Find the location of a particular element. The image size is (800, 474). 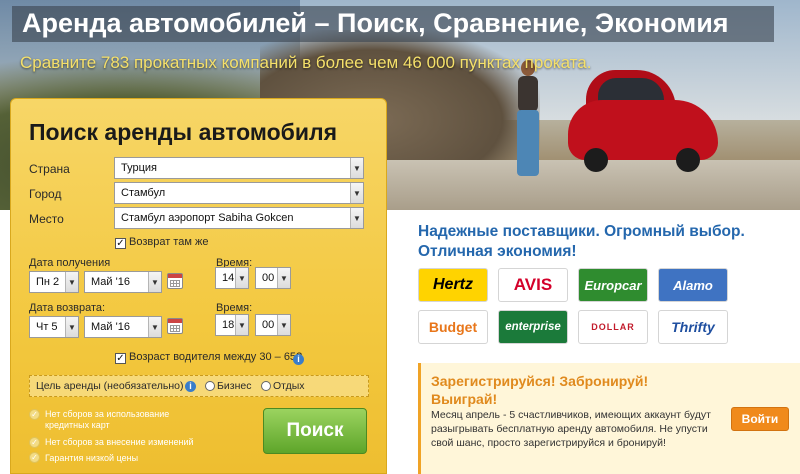

purpose-label: Цель аренды (необязательно) is located at coordinates (110, 386).